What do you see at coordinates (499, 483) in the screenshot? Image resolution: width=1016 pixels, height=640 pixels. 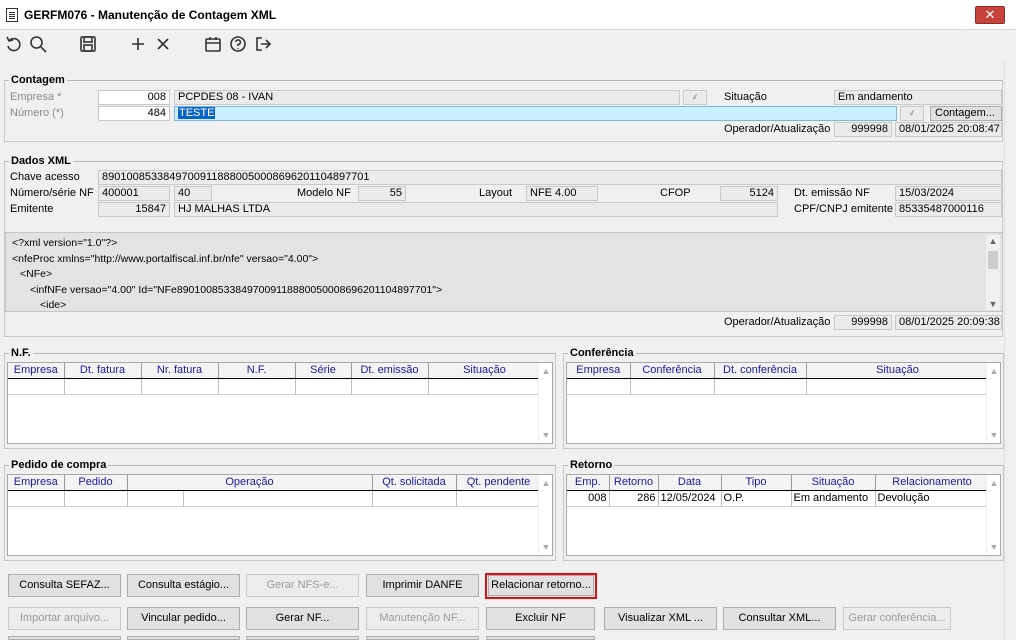 I see `column-header: Qt. pendente` at bounding box center [499, 483].